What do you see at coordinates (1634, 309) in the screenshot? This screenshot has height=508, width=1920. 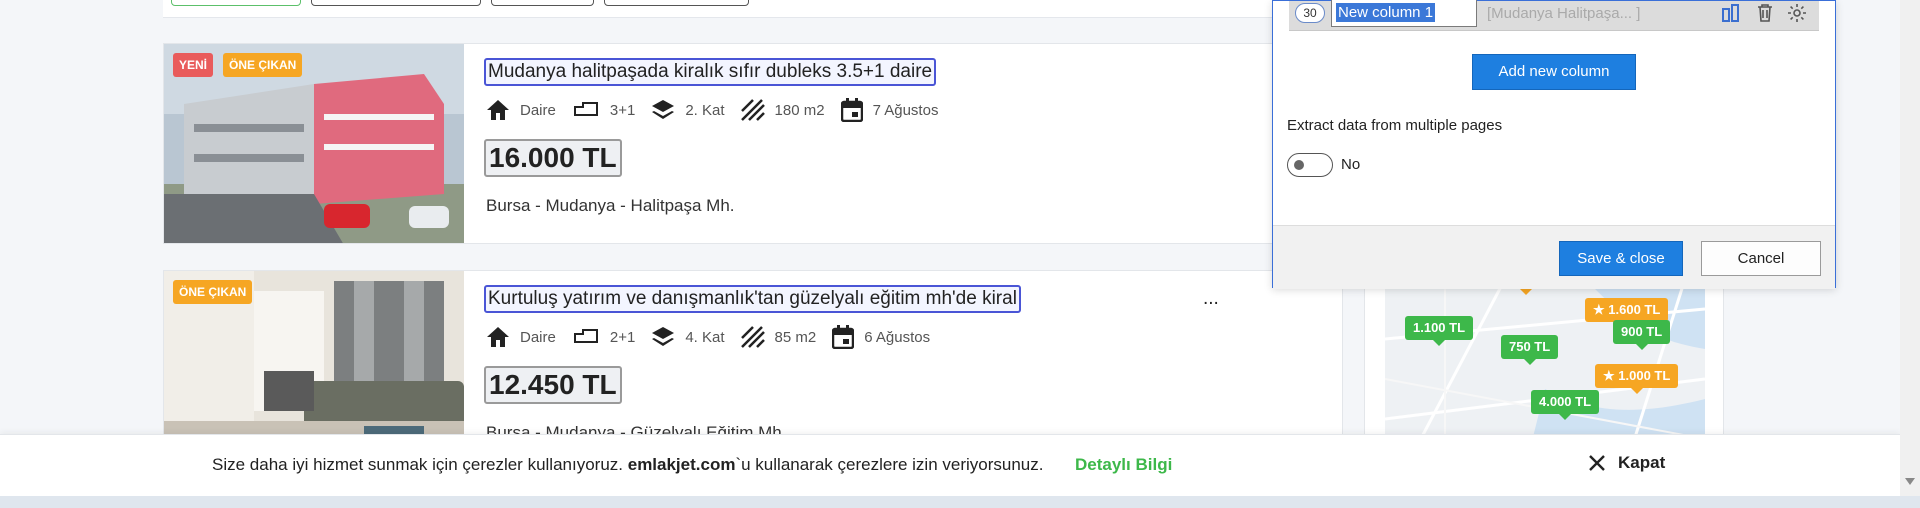 I see `map-pin-label: 1.600 TL` at bounding box center [1634, 309].